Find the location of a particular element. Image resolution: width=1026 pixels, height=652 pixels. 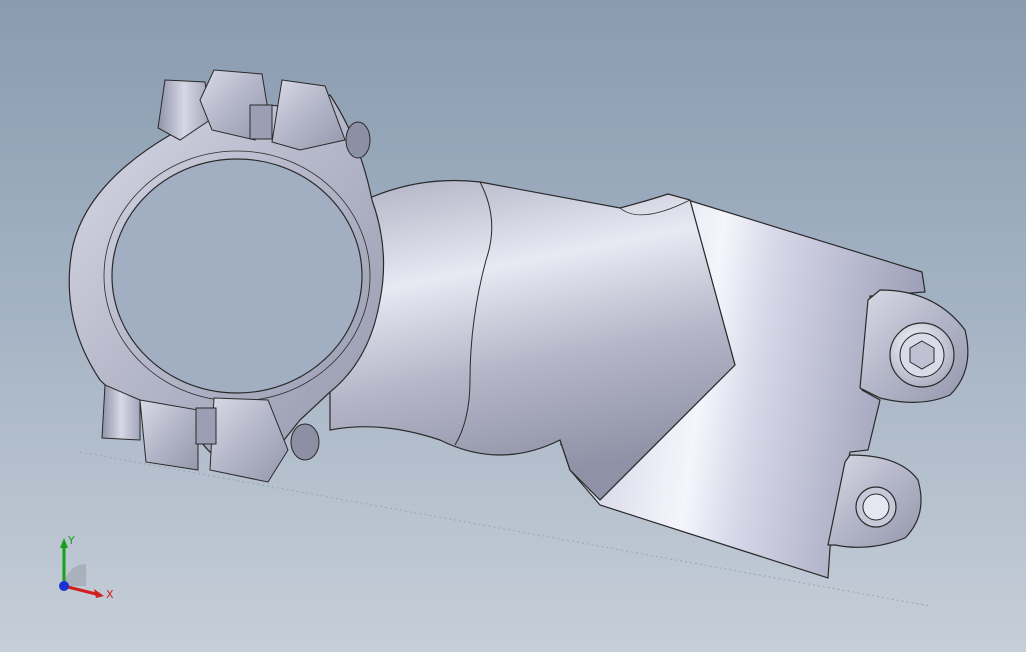

y-axis-label: Y is located at coordinates (71, 540).